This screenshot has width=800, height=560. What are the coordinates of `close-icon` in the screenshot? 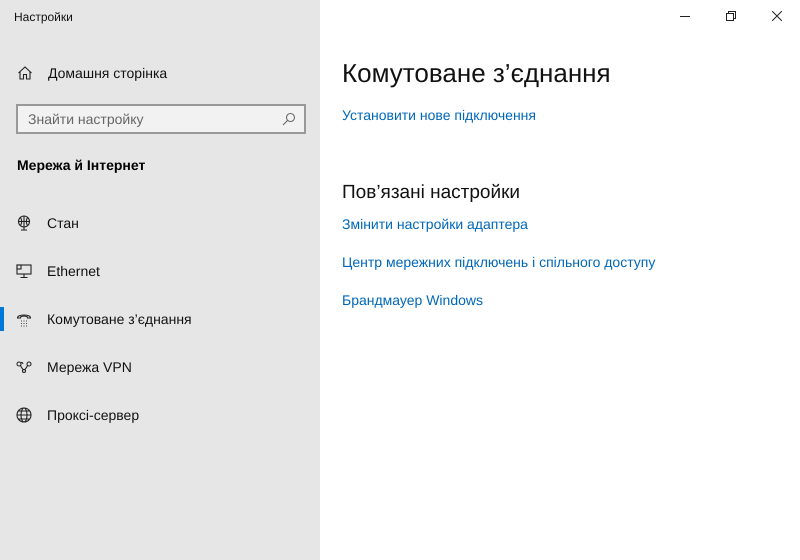 It's located at (777, 16).